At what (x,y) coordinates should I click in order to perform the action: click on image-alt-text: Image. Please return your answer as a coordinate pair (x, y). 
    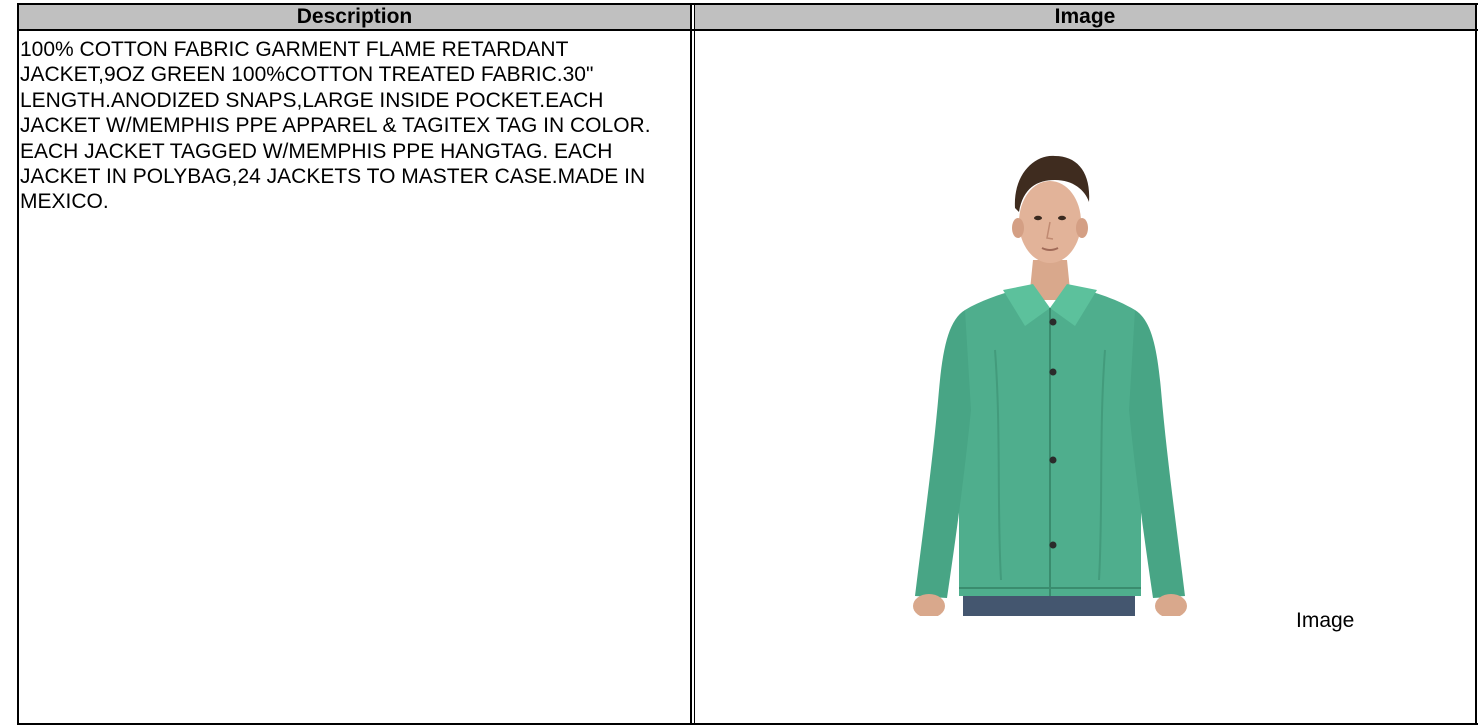
    Looking at the image, I should click on (1325, 620).